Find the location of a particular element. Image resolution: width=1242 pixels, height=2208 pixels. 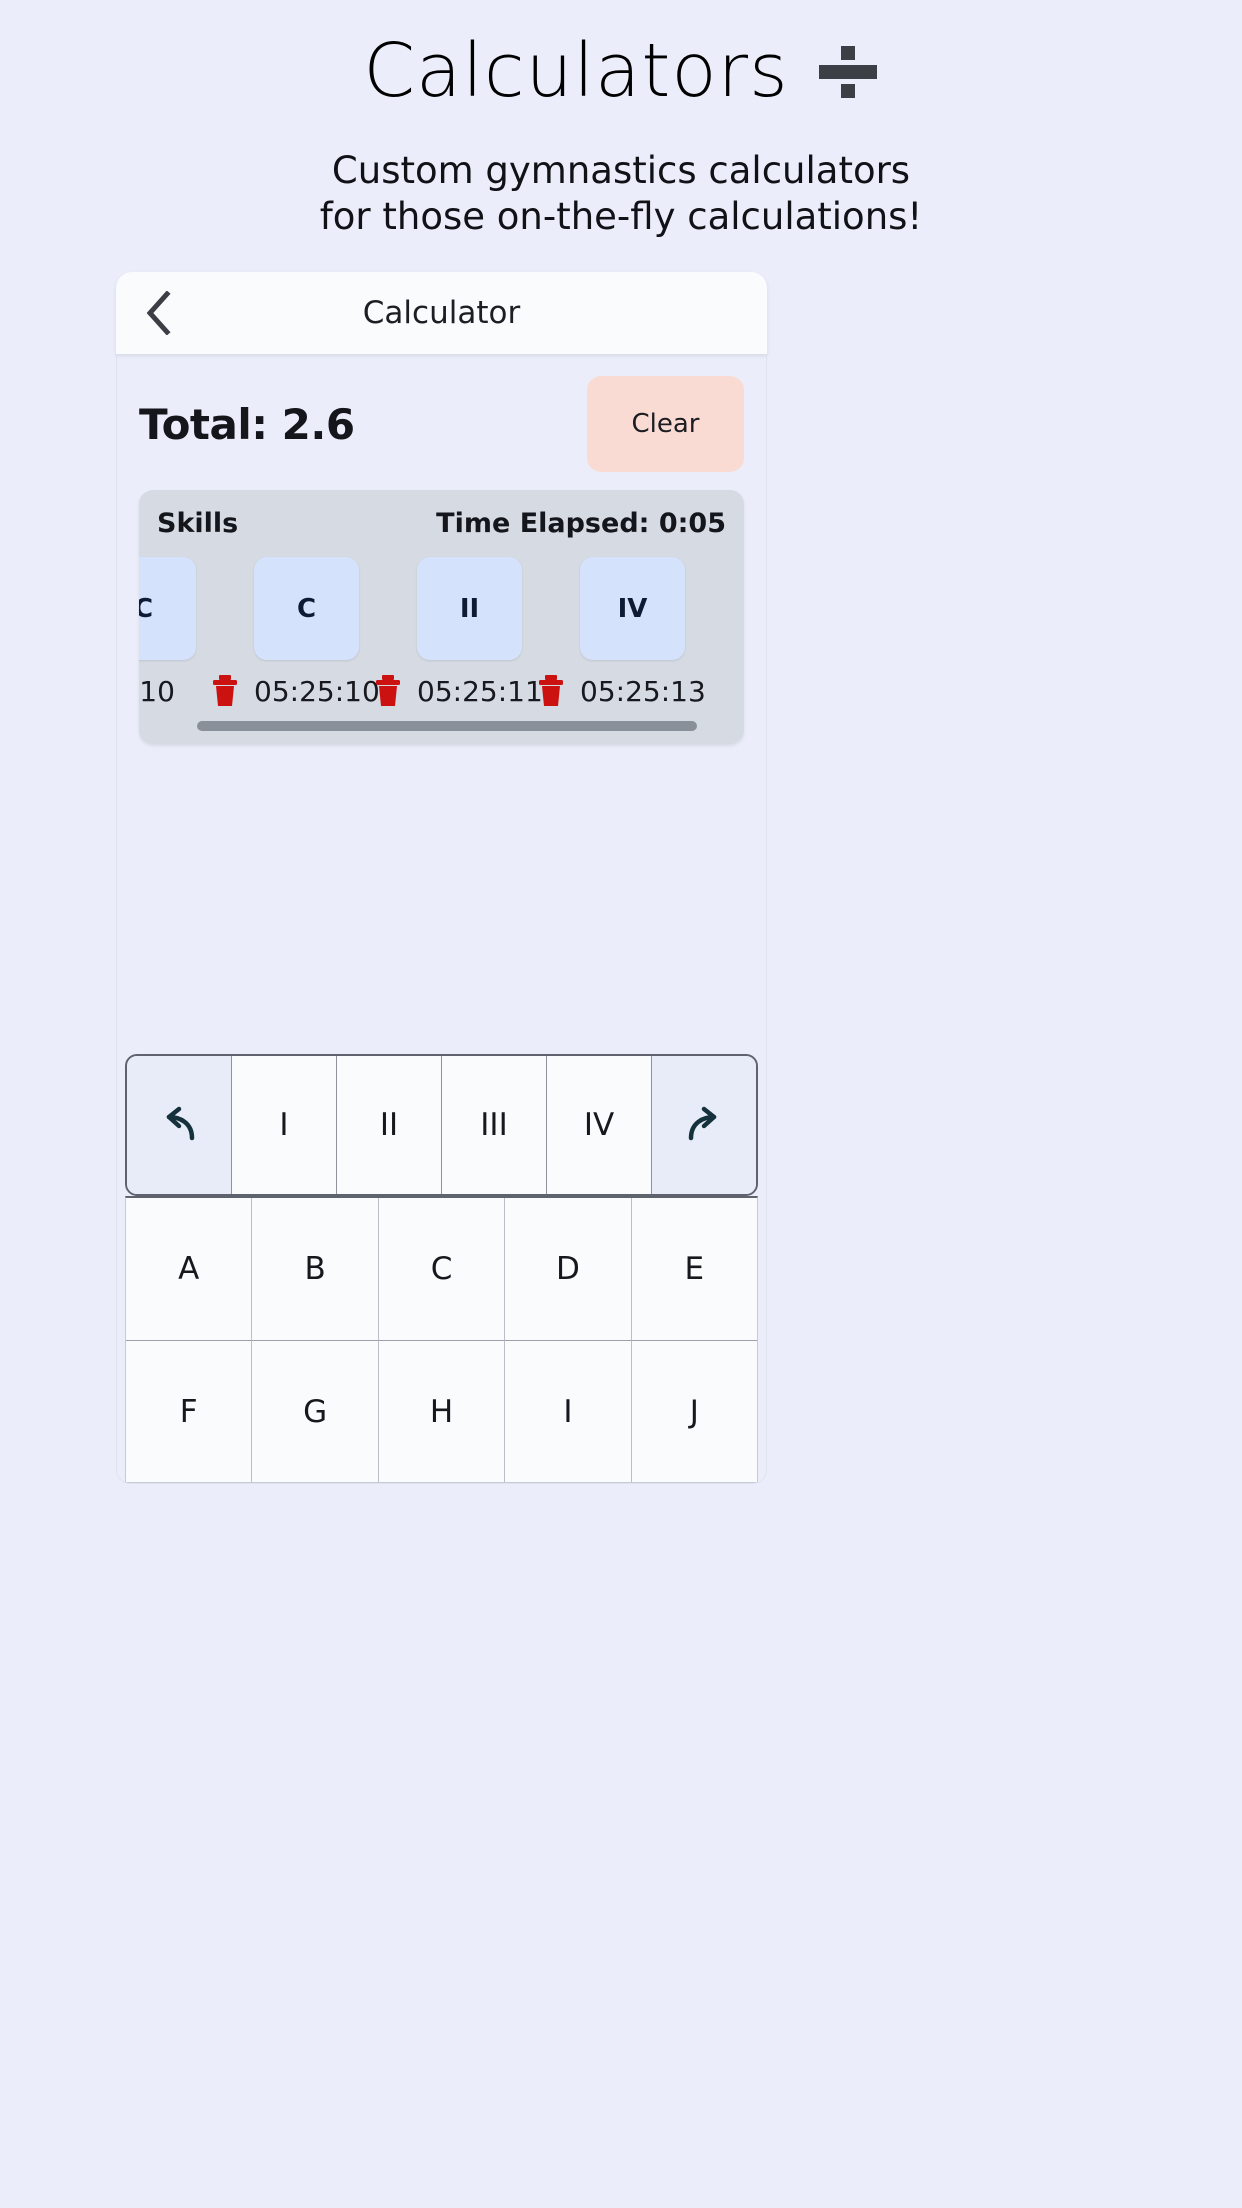

total-row: Total: 2.6 Clear is located at coordinates (441, 417).